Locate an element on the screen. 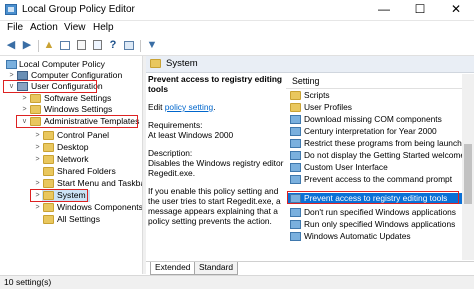  details-header: System is located at coordinates (310, 64).